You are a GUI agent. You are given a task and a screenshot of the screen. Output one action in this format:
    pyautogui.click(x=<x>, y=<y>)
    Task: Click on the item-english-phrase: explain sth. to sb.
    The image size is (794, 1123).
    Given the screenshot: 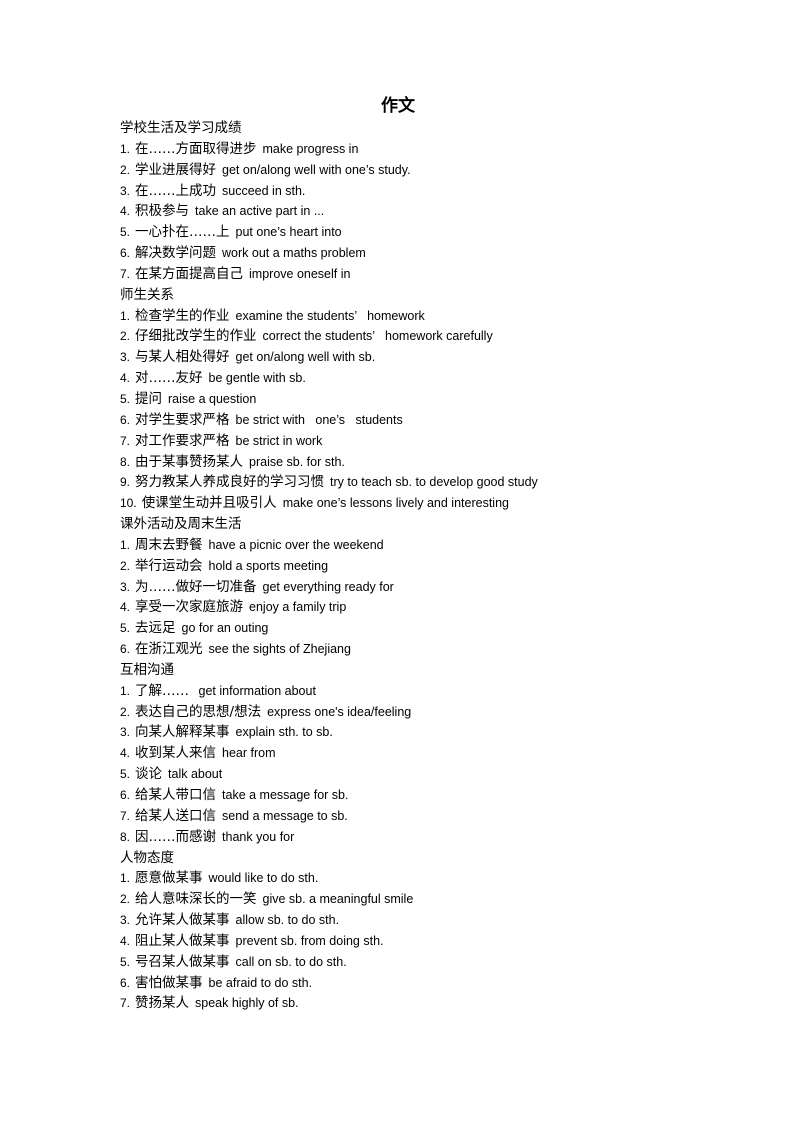 What is the action you would take?
    pyautogui.click(x=284, y=732)
    